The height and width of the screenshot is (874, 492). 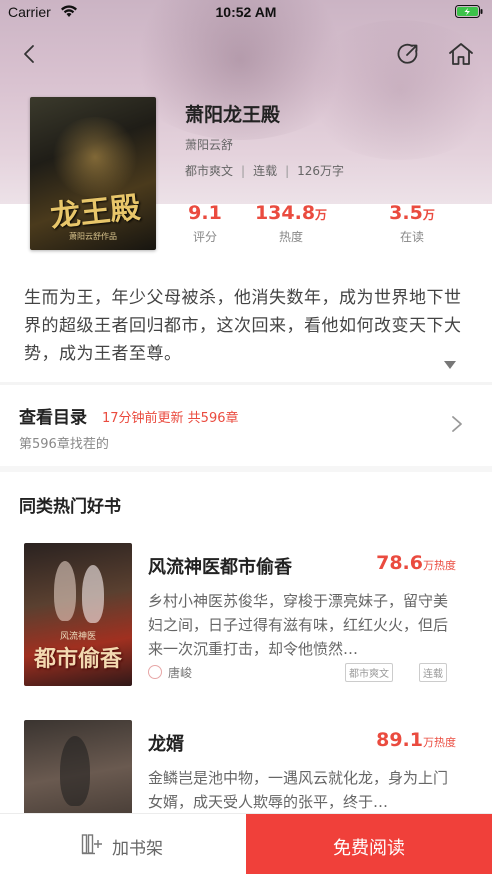 What do you see at coordinates (64, 444) in the screenshot?
I see `catalog-latest-chapter: 第596章找茬的` at bounding box center [64, 444].